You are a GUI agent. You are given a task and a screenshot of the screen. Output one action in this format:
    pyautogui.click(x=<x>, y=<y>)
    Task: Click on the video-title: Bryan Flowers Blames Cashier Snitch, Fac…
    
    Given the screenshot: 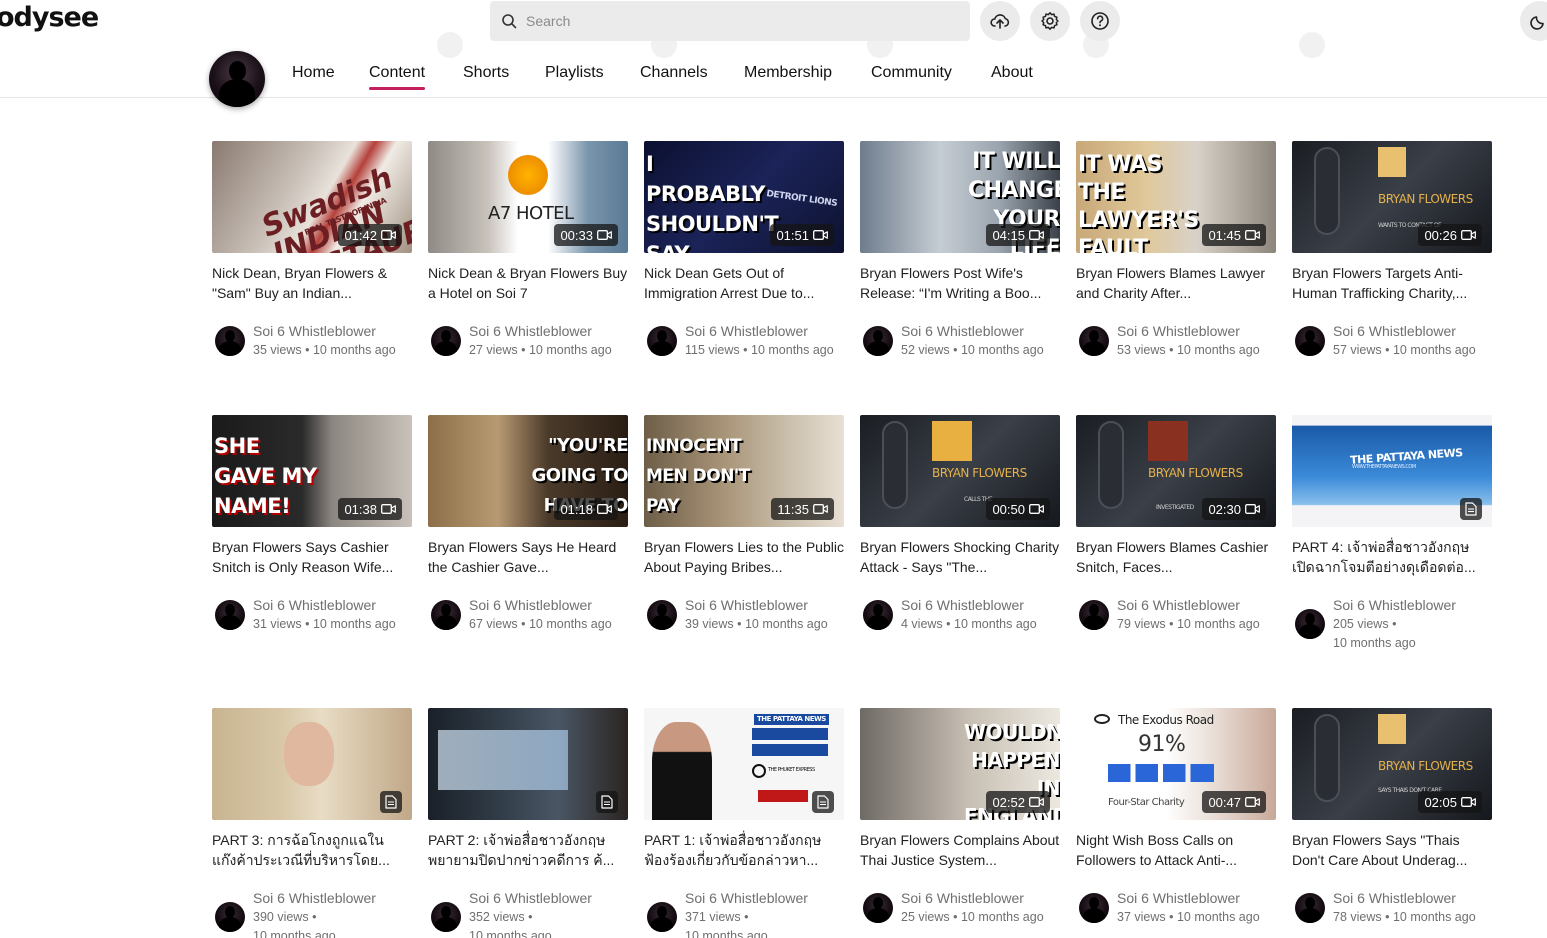 What is the action you would take?
    pyautogui.click(x=1176, y=557)
    